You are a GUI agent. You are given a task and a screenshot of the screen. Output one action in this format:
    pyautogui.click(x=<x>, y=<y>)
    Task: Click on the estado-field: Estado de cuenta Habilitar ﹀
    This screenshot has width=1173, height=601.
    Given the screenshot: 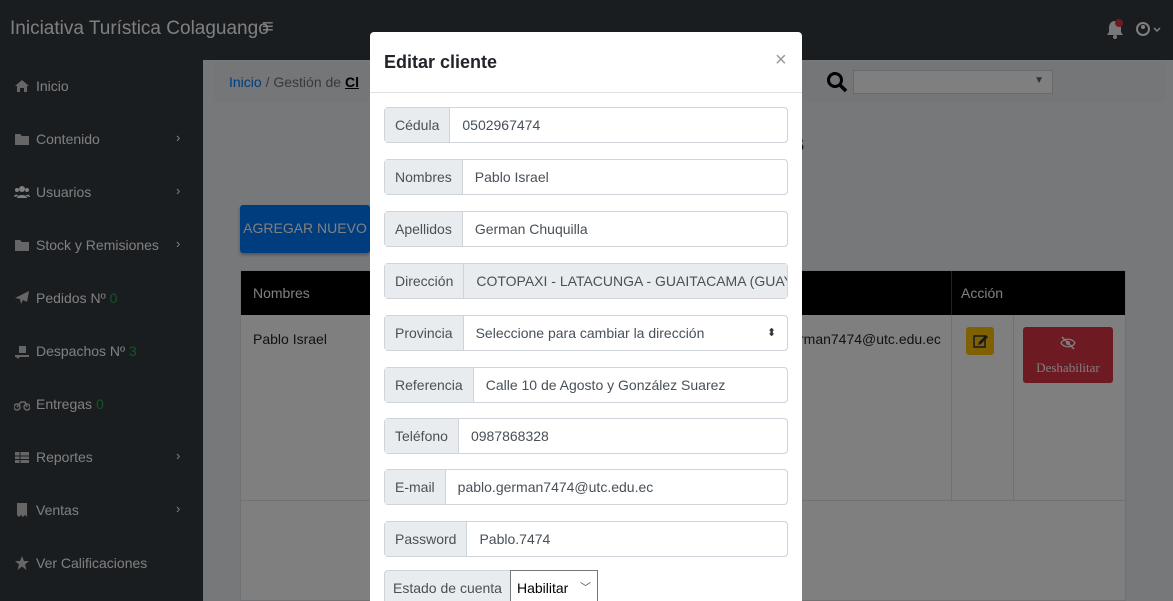 What is the action you would take?
    pyautogui.click(x=491, y=585)
    